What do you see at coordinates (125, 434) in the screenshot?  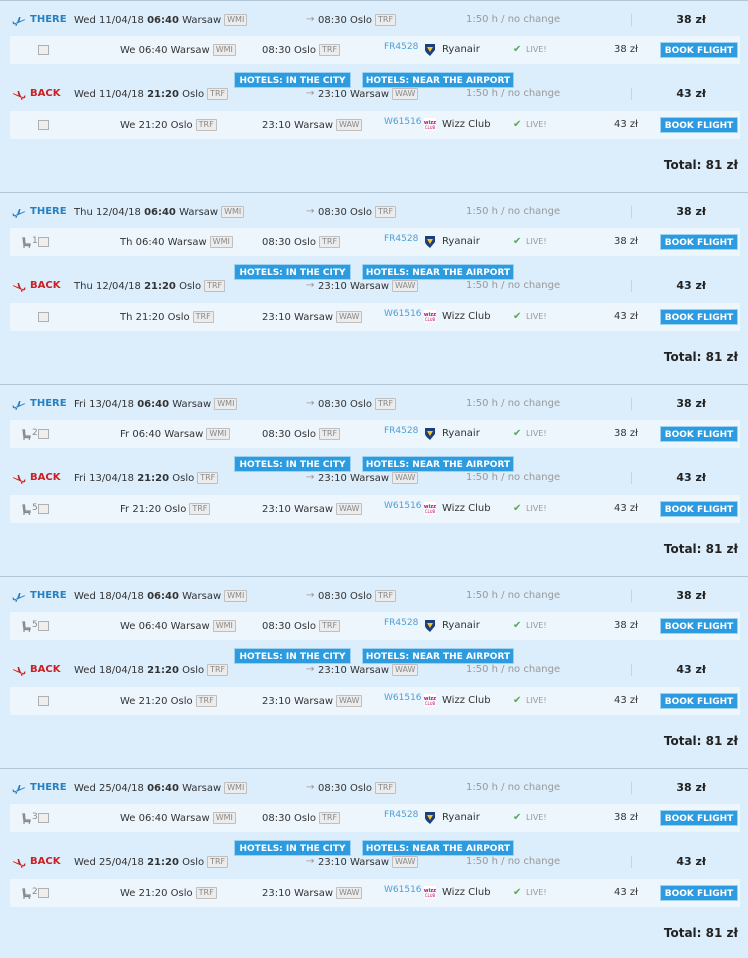 I see `detail-day: Fr` at bounding box center [125, 434].